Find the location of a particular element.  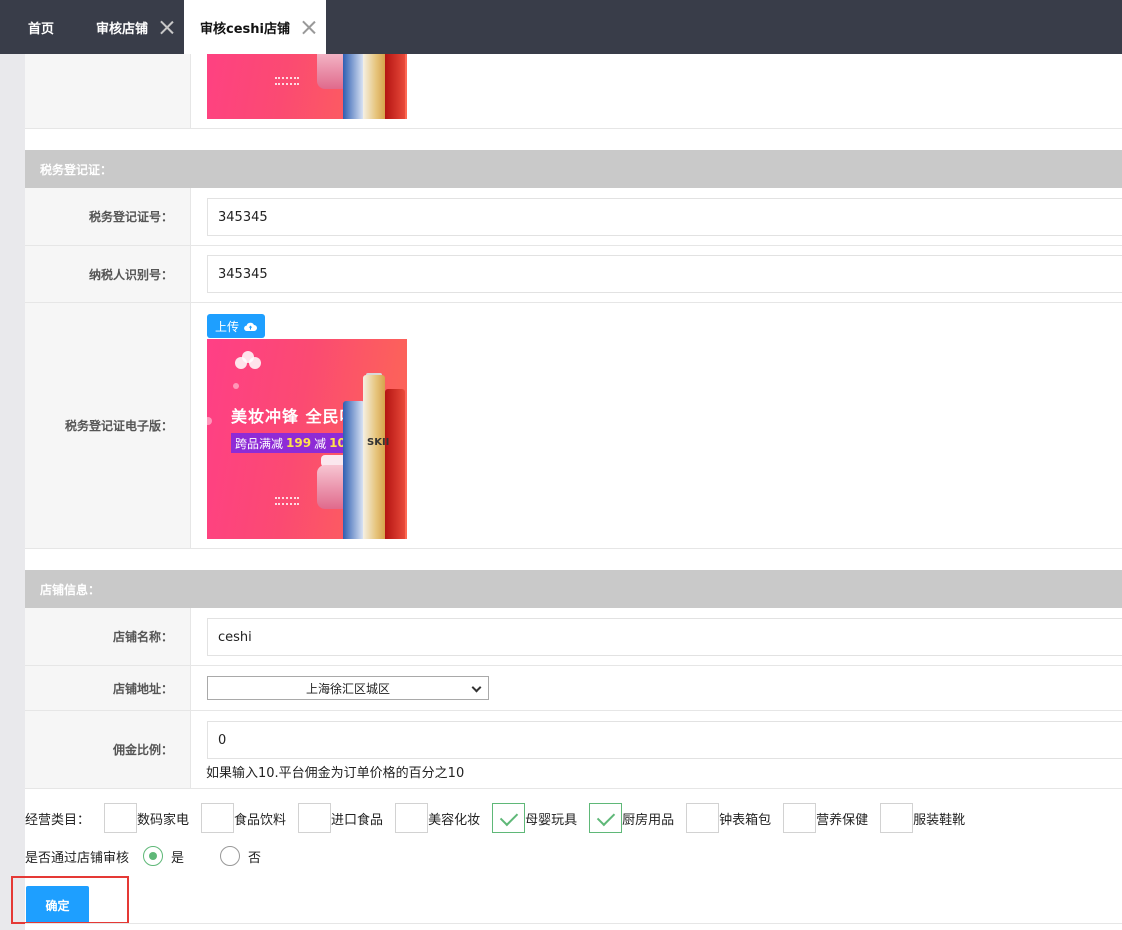

tax-electronic-label: 税务登记证电子版： is located at coordinates (108, 425).